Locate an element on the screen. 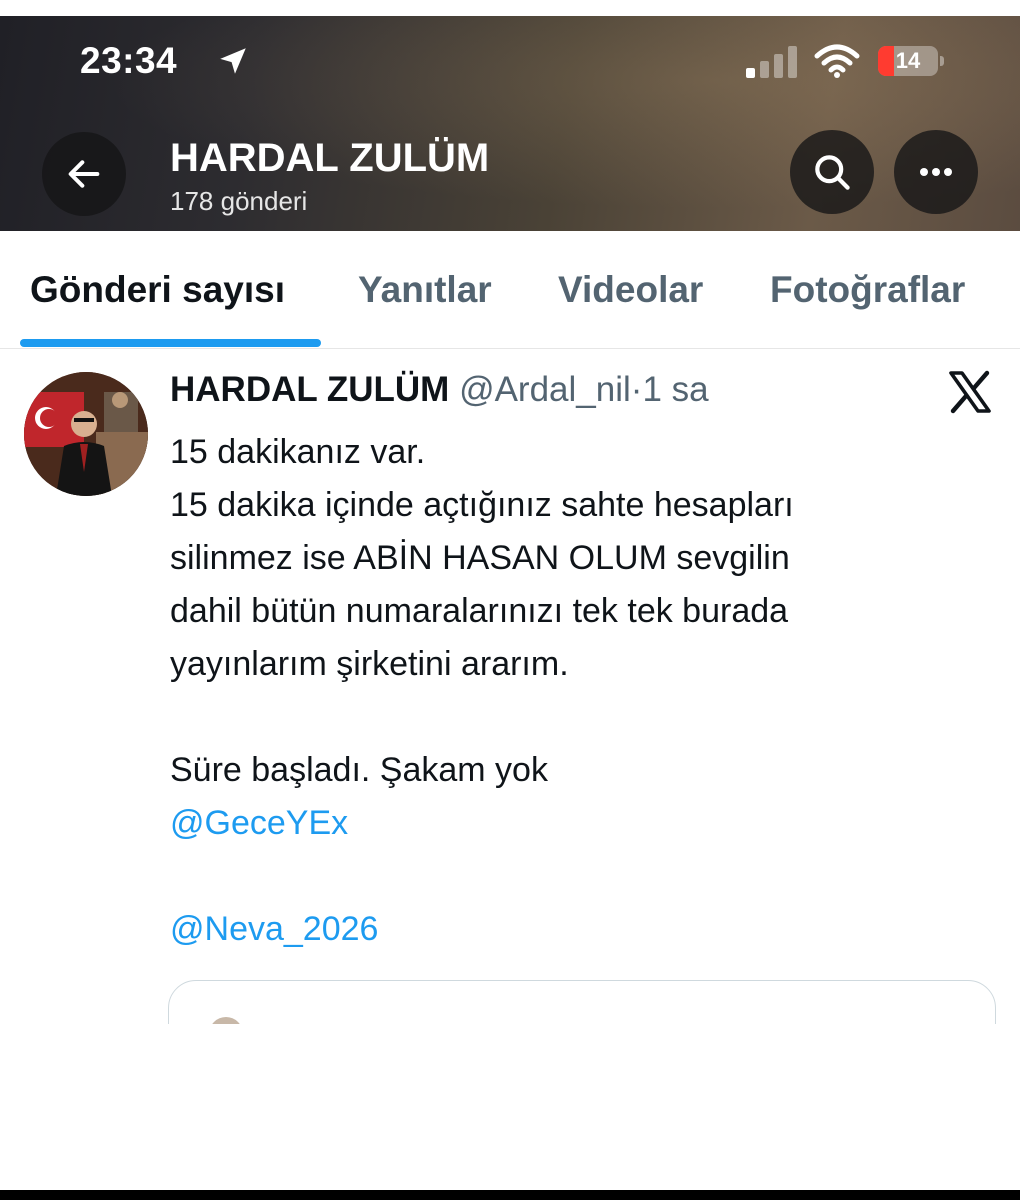  search-button is located at coordinates (832, 172).